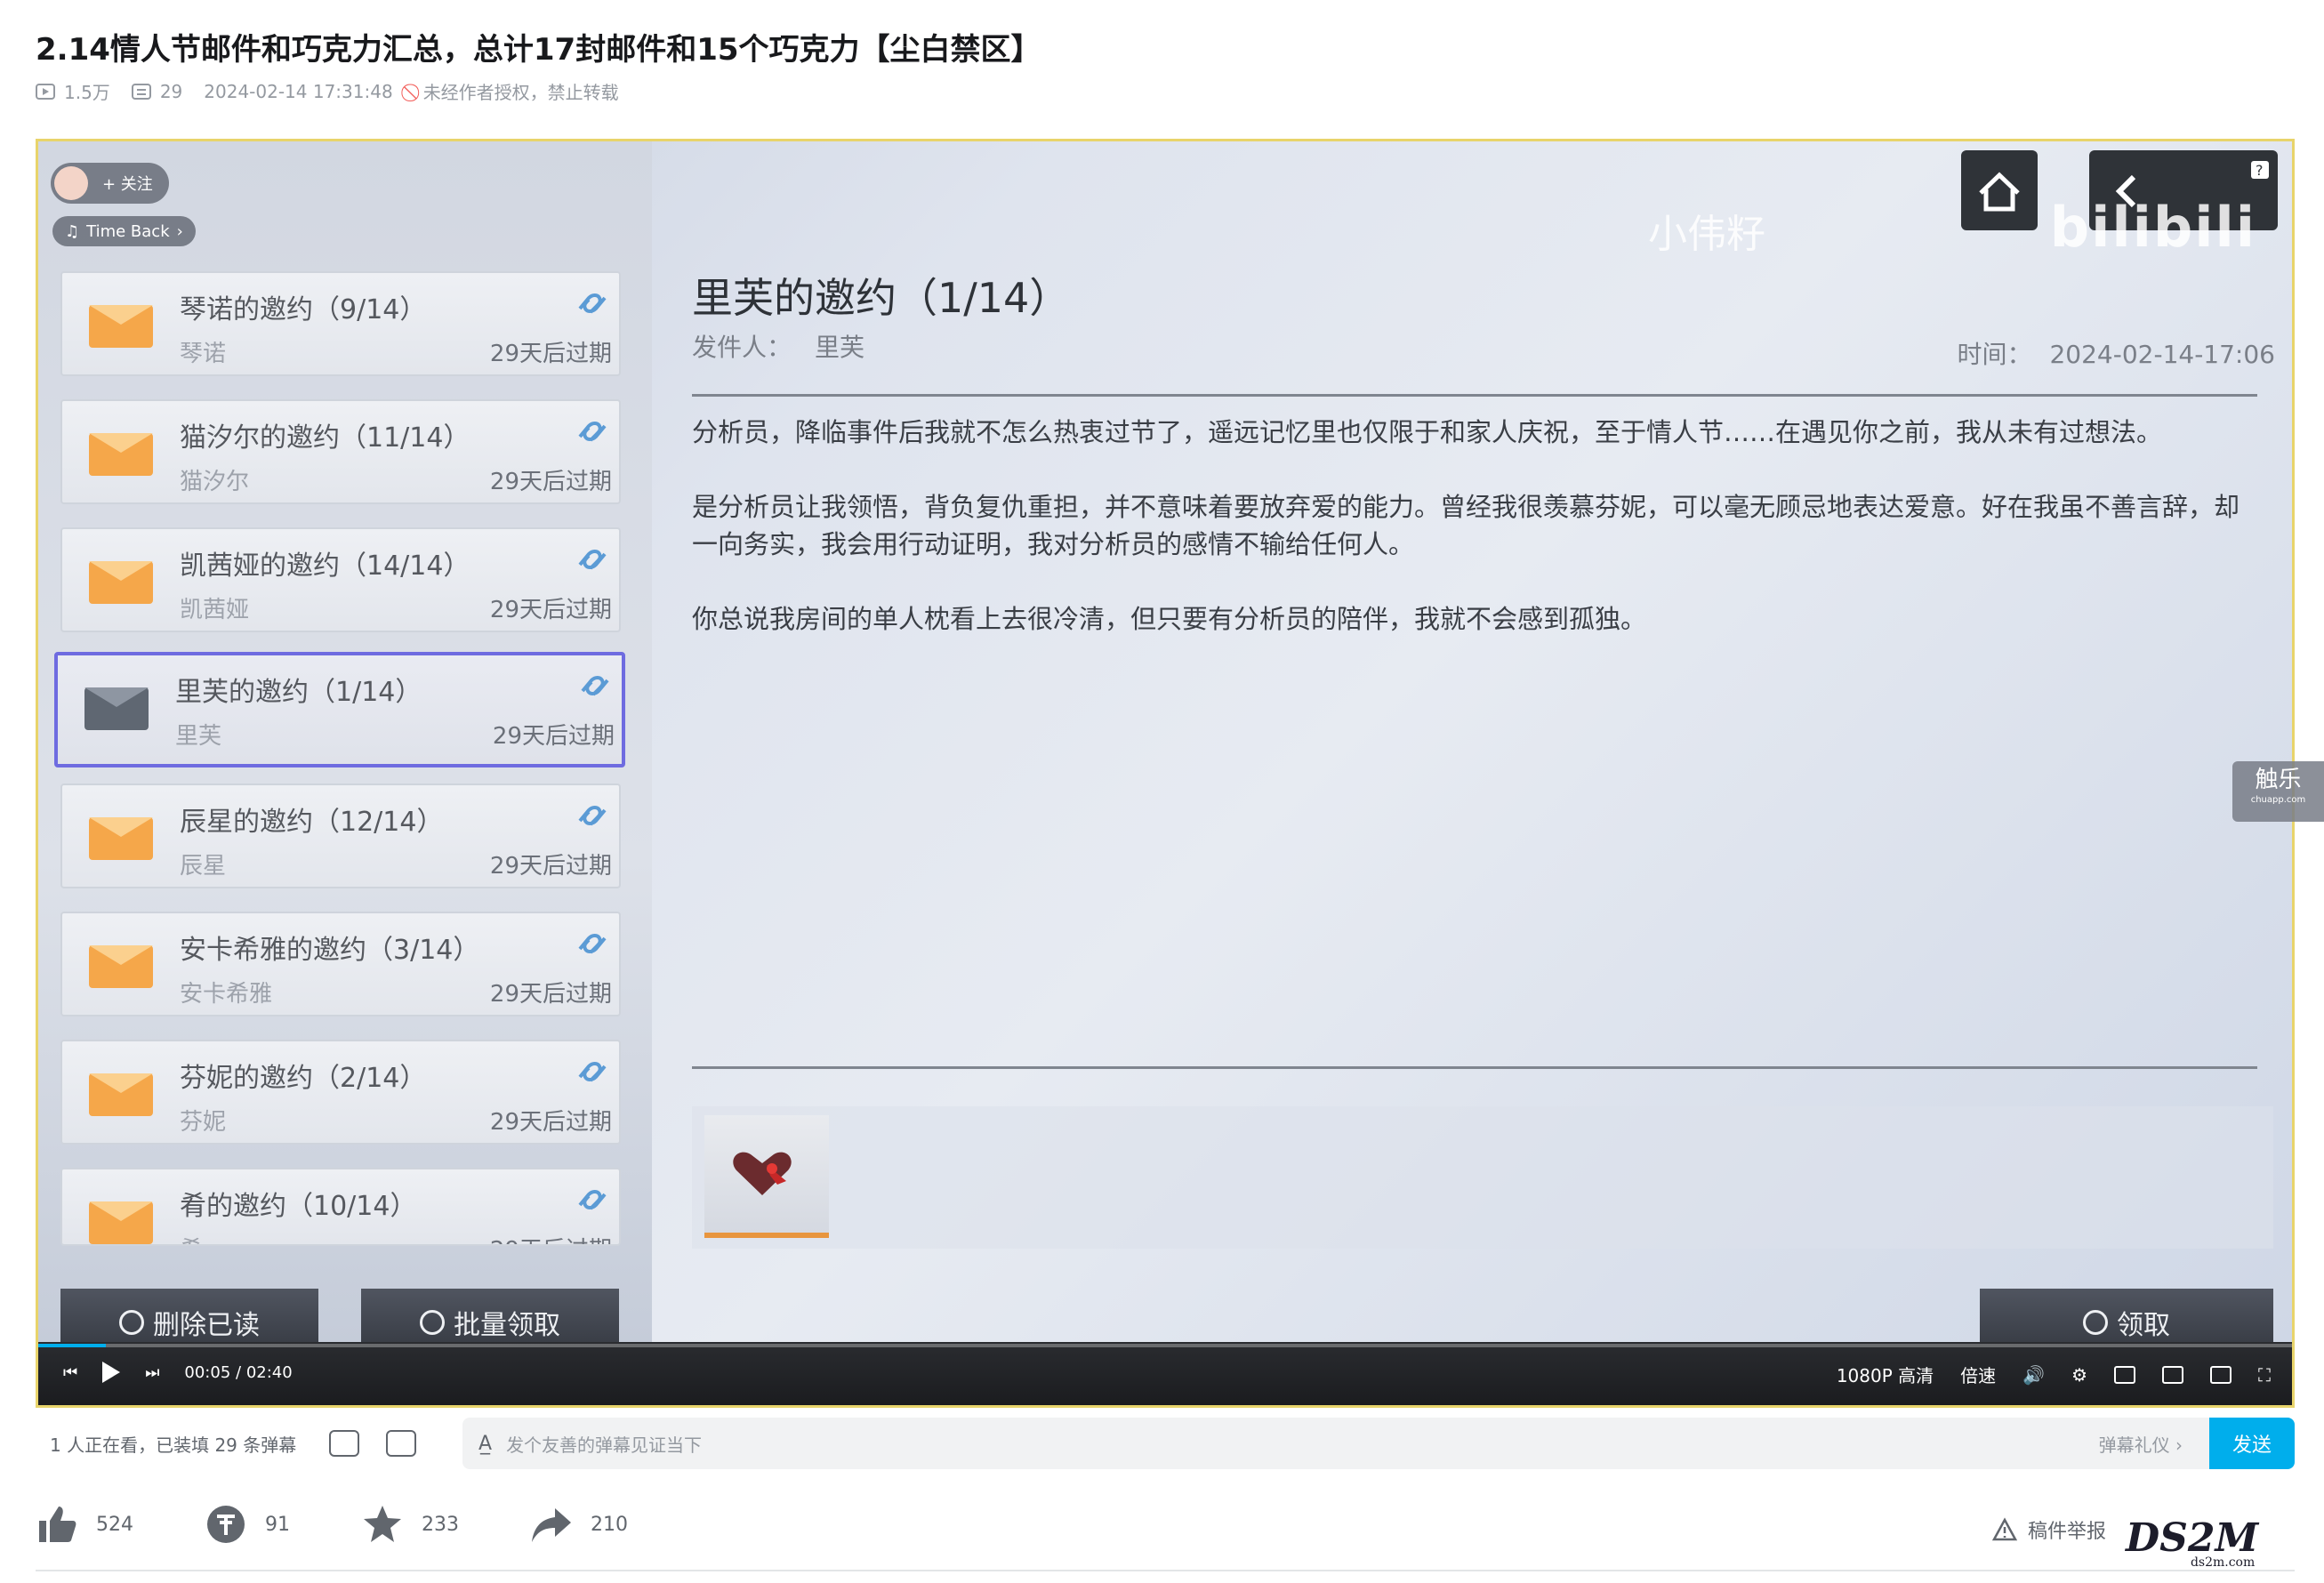  I want to click on quality-button: 1080P 高清, so click(1885, 1374).